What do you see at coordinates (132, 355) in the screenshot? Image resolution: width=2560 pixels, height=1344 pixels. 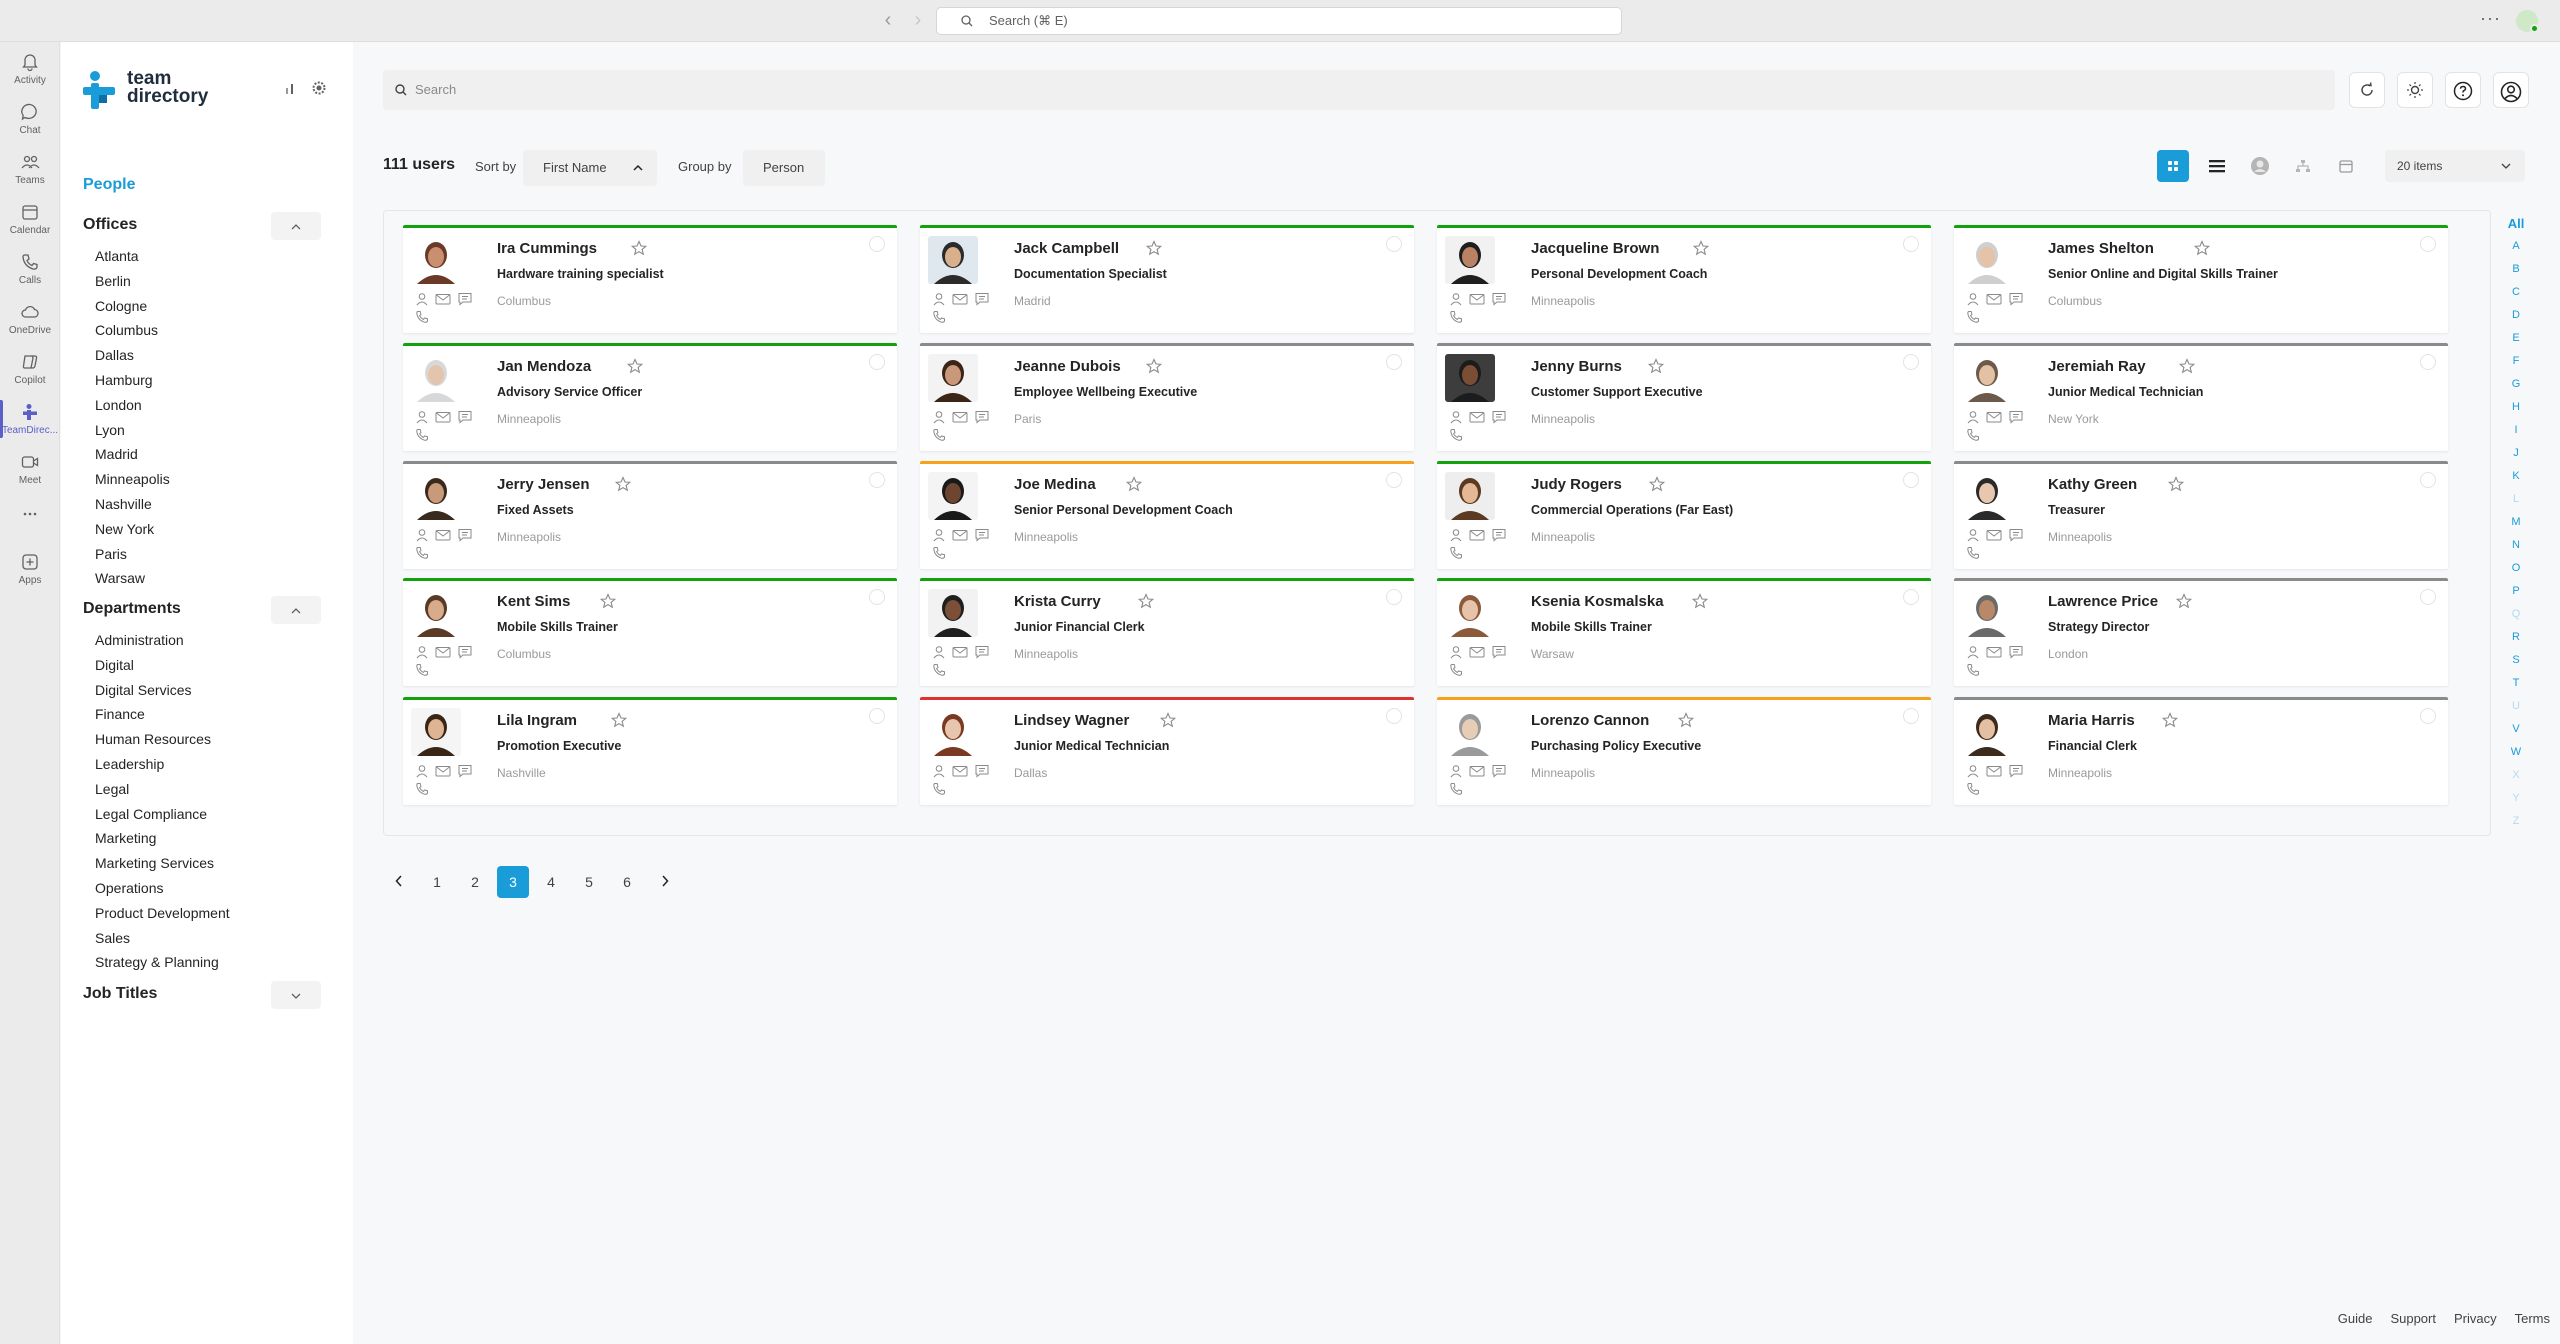 I see `office-item: Dallas` at bounding box center [132, 355].